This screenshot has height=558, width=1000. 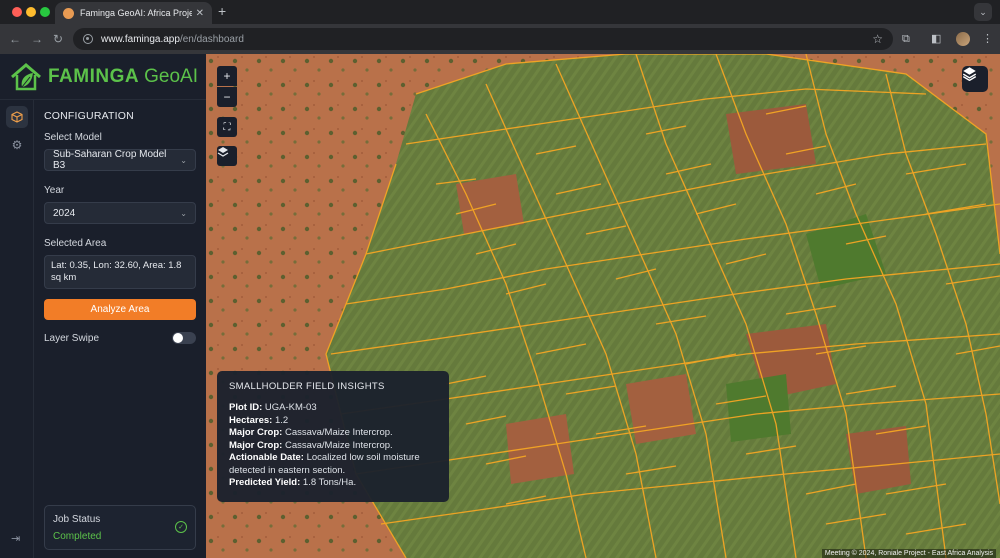 What do you see at coordinates (94, 76) in the screenshot?
I see `brand-name: FAMINGA` at bounding box center [94, 76].